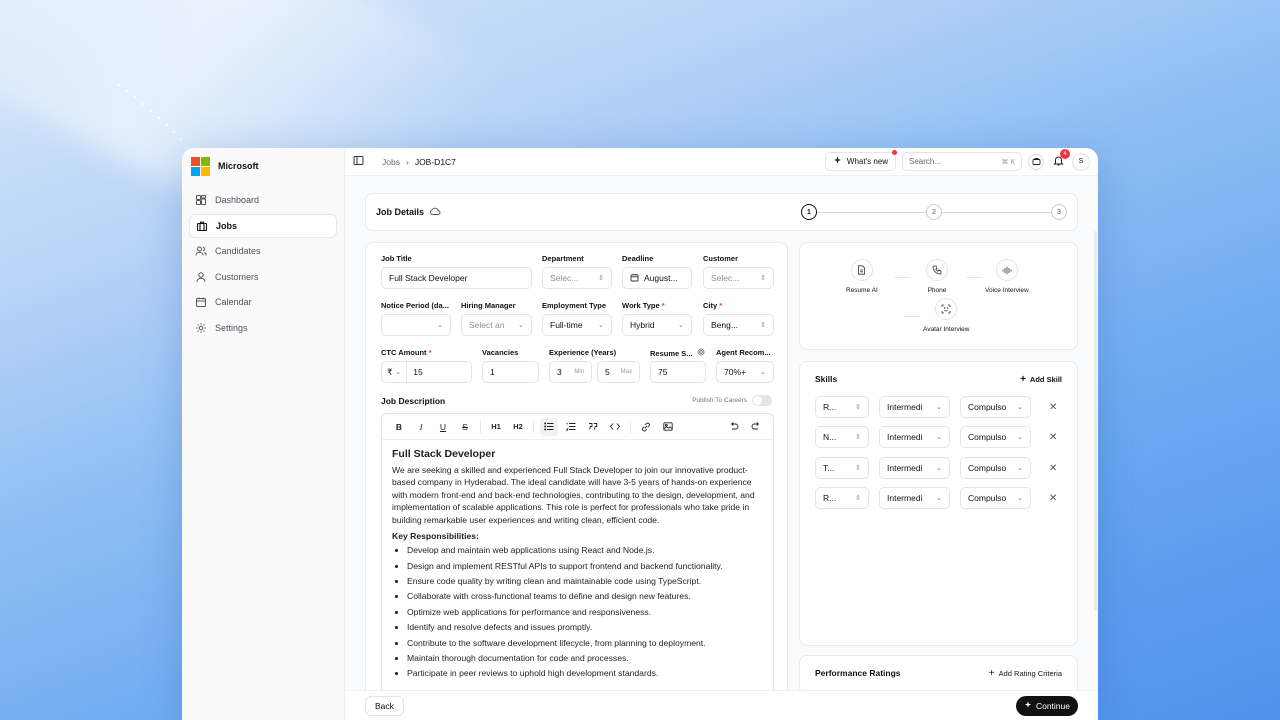 This screenshot has height=720, width=1280. I want to click on deadline-label: Deadline, so click(638, 258).